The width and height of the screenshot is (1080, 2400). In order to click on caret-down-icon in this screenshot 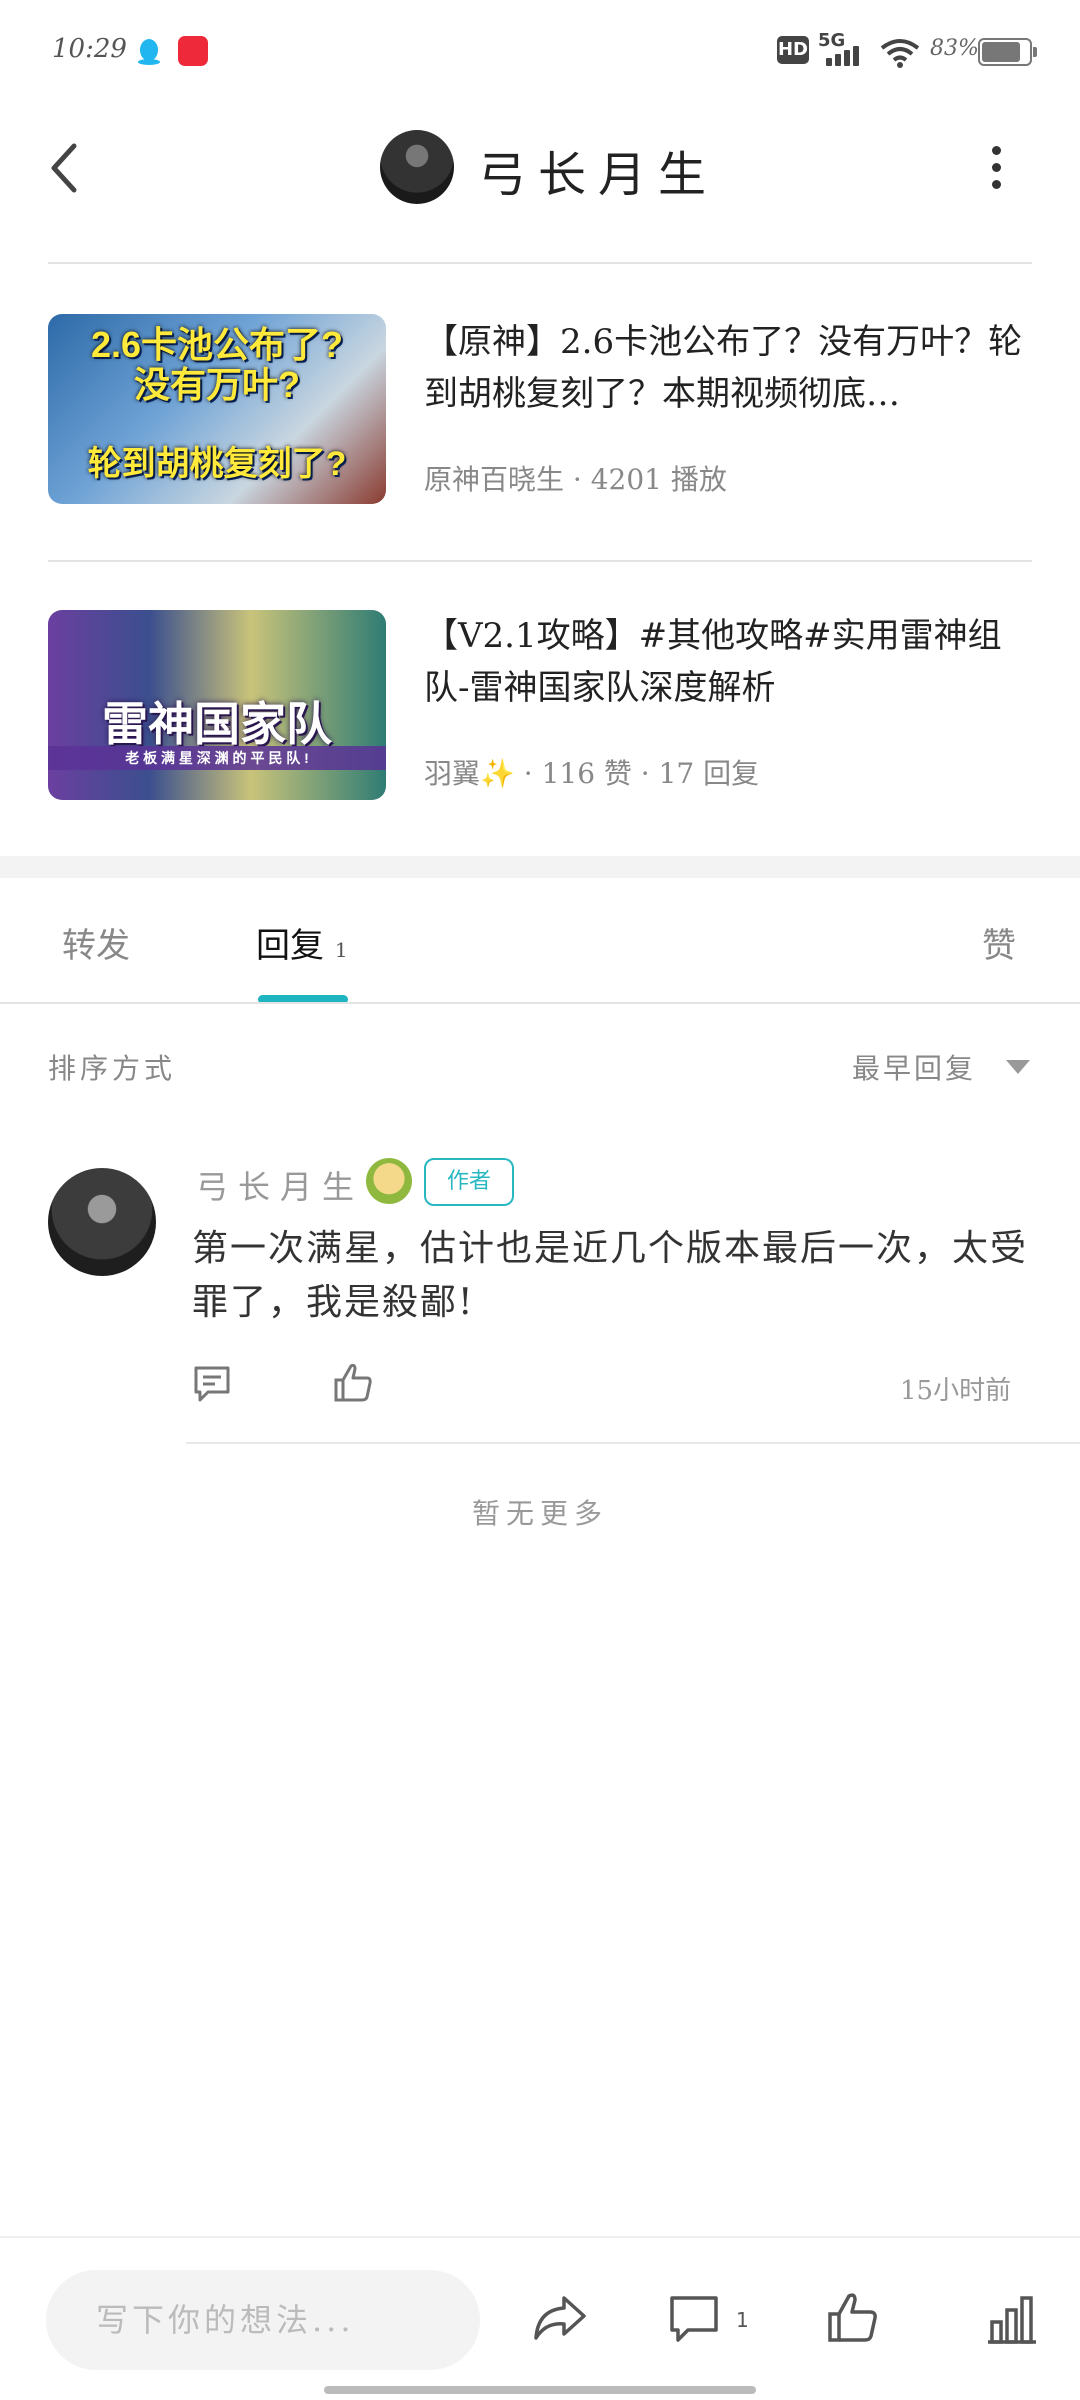, I will do `click(1018, 1067)`.